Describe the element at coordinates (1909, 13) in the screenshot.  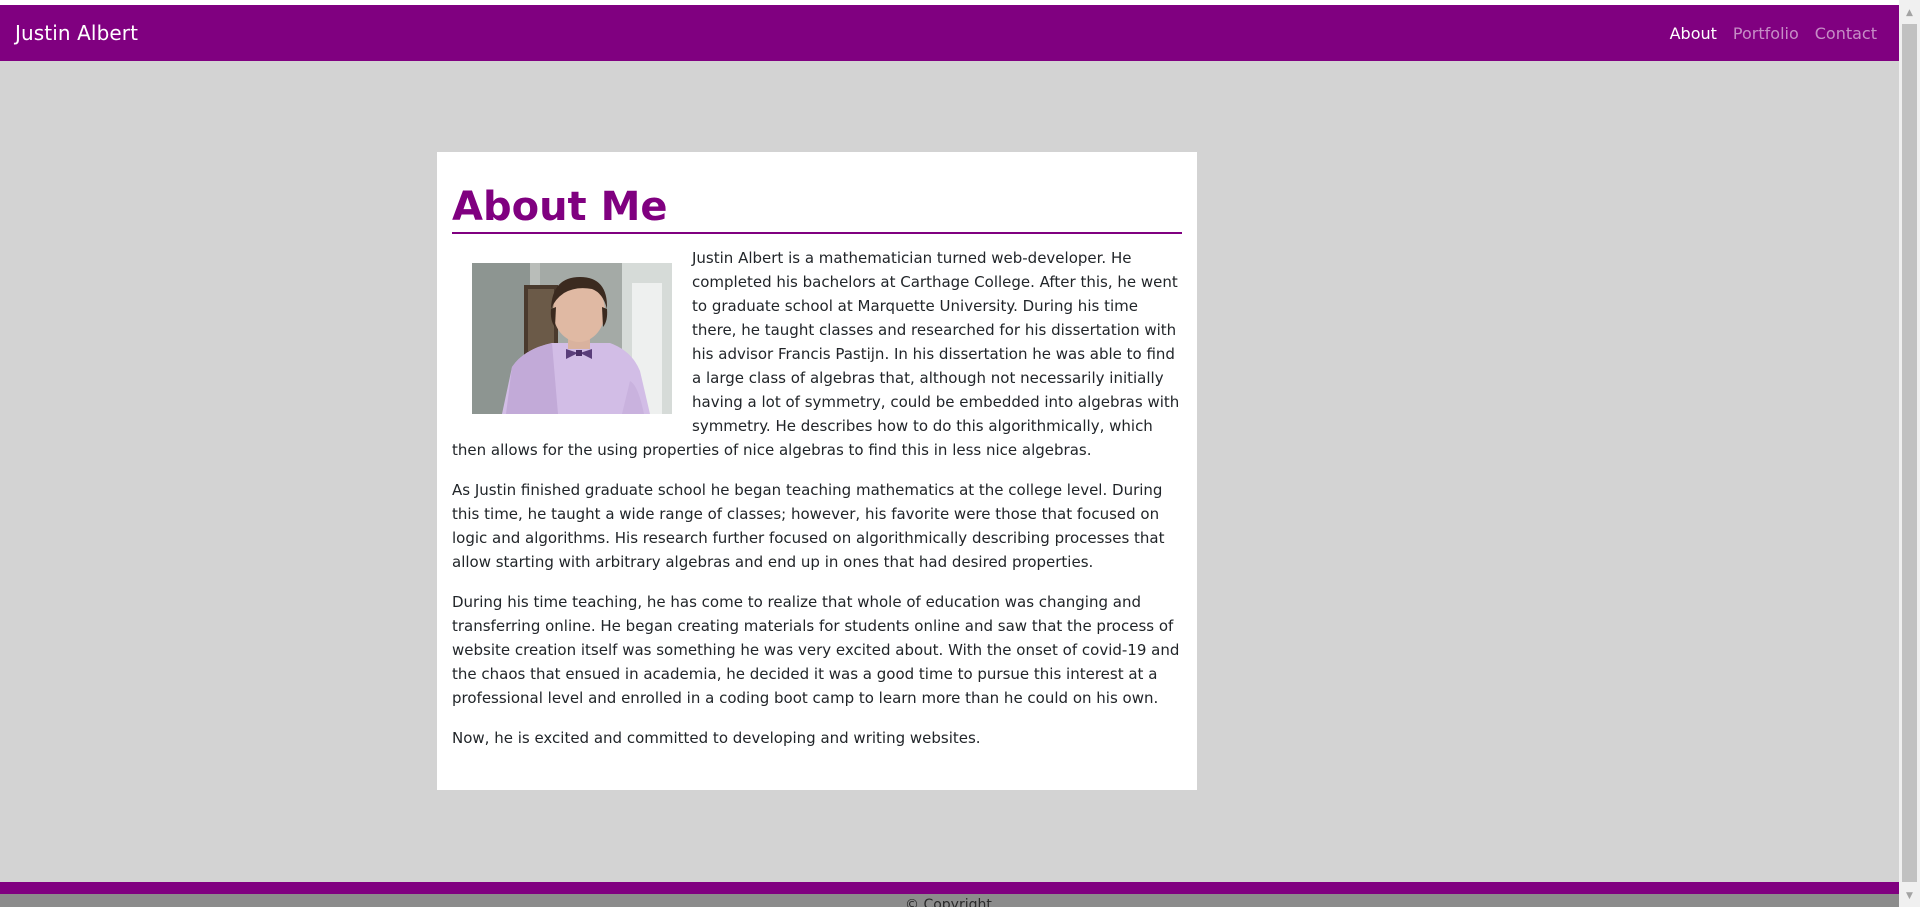
I see `scroll-up-arrow-icon: ▲` at that location.